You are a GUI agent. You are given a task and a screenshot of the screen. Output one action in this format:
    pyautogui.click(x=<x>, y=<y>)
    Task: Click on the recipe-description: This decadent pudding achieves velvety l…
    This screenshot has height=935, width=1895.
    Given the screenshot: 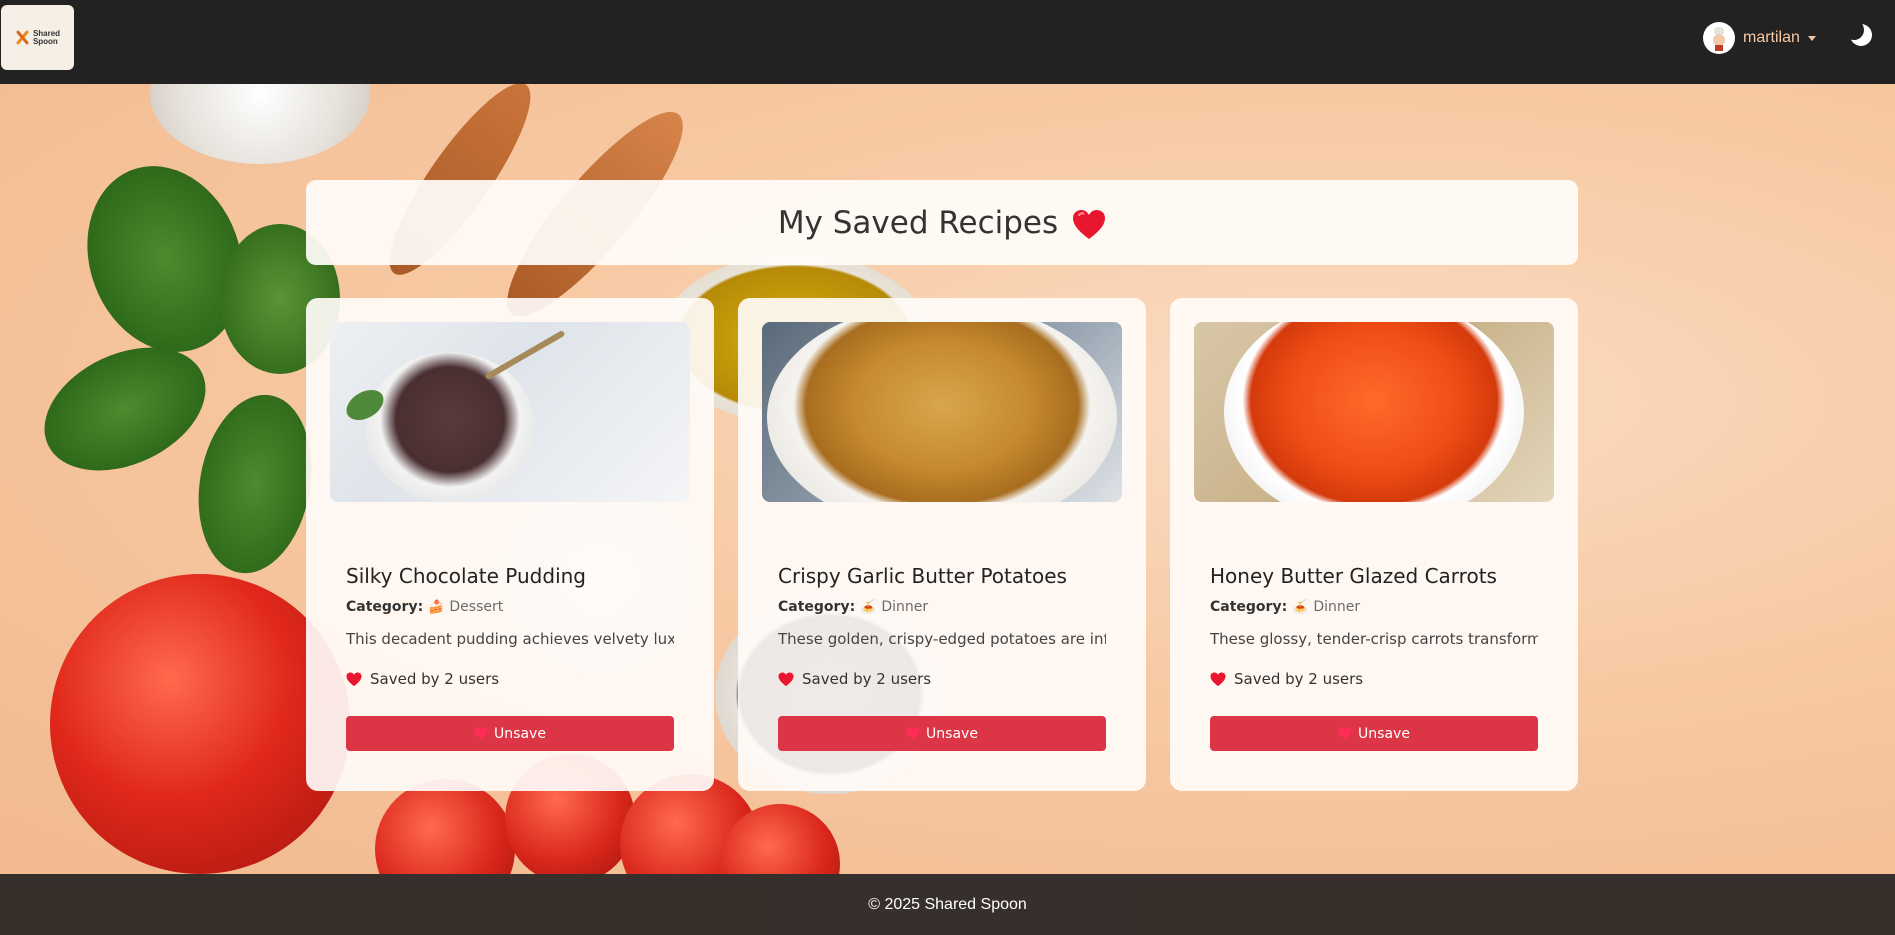 What is the action you would take?
    pyautogui.click(x=510, y=639)
    